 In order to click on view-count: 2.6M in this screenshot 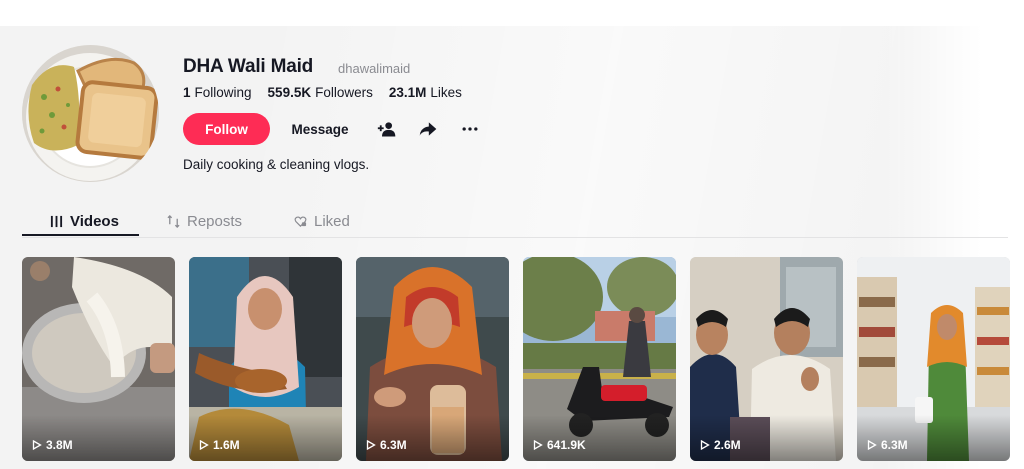, I will do `click(720, 445)`.